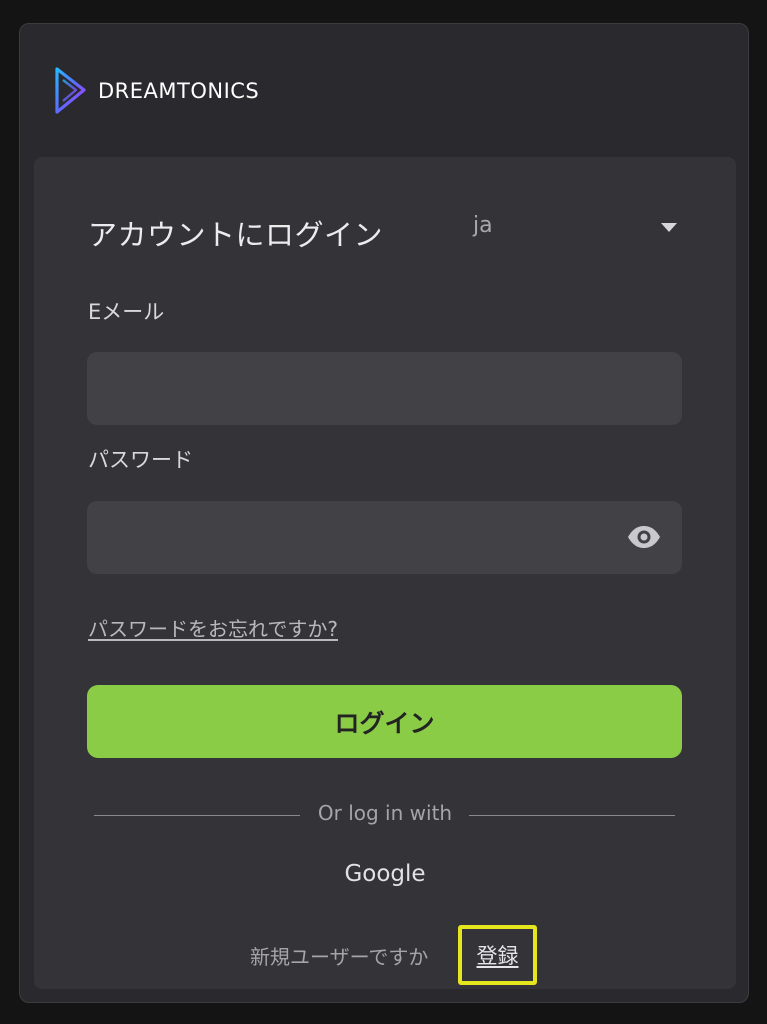 The width and height of the screenshot is (767, 1024). I want to click on google-login-button: Google, so click(385, 874).